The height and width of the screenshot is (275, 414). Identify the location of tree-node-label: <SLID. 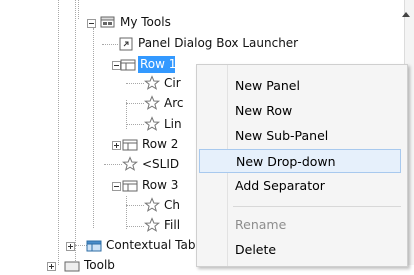
(161, 164).